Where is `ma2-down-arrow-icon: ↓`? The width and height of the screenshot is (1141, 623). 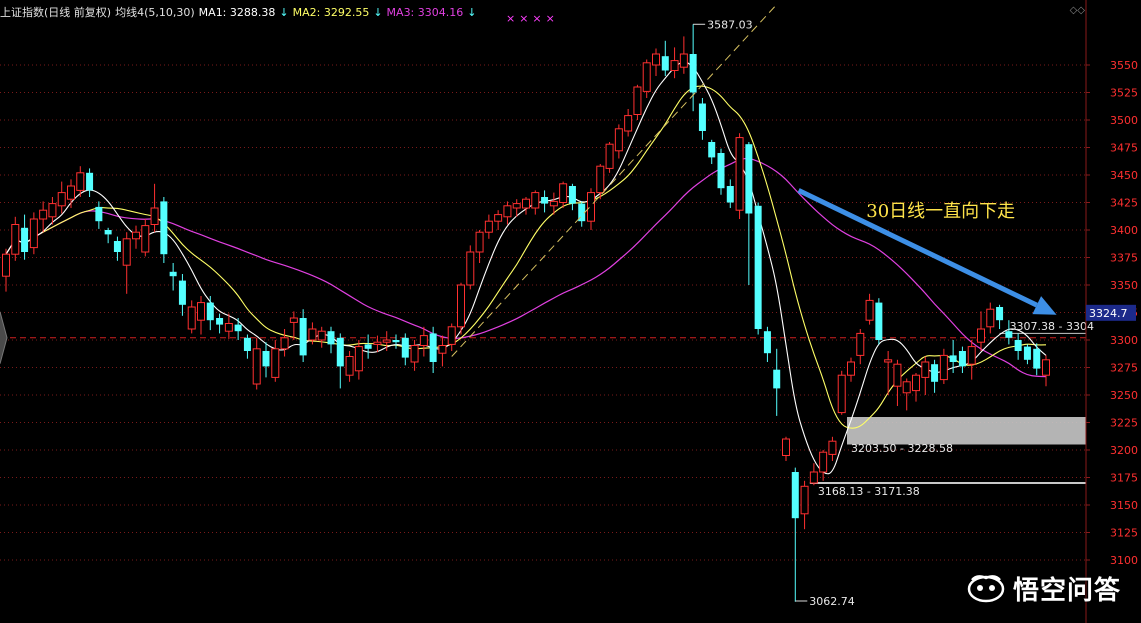 ma2-down-arrow-icon: ↓ is located at coordinates (378, 12).